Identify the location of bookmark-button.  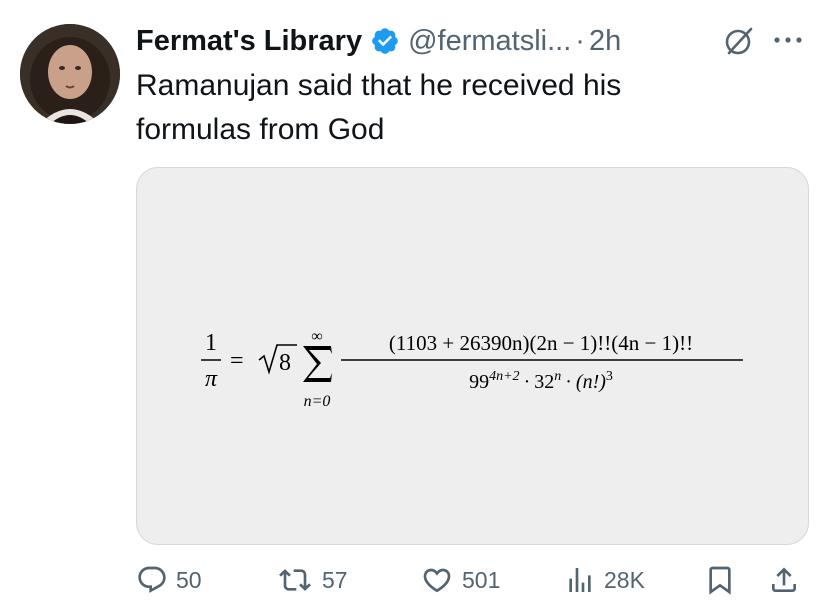
(720, 580).